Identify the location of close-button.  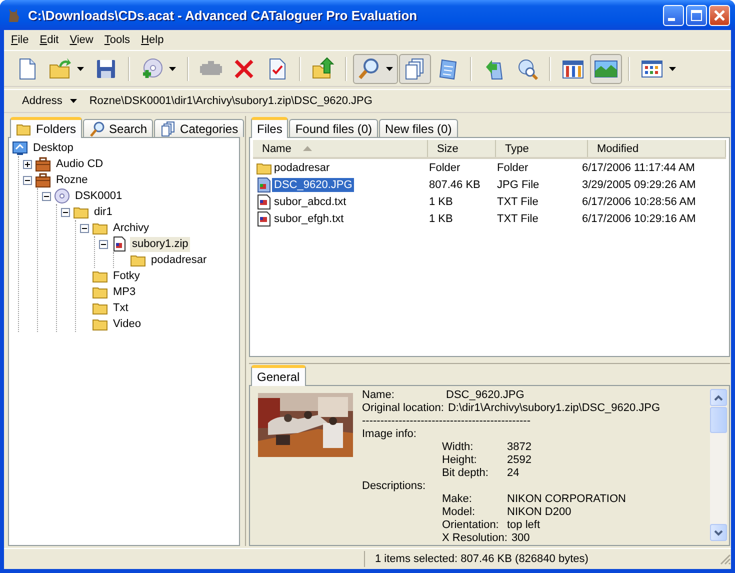
(719, 15).